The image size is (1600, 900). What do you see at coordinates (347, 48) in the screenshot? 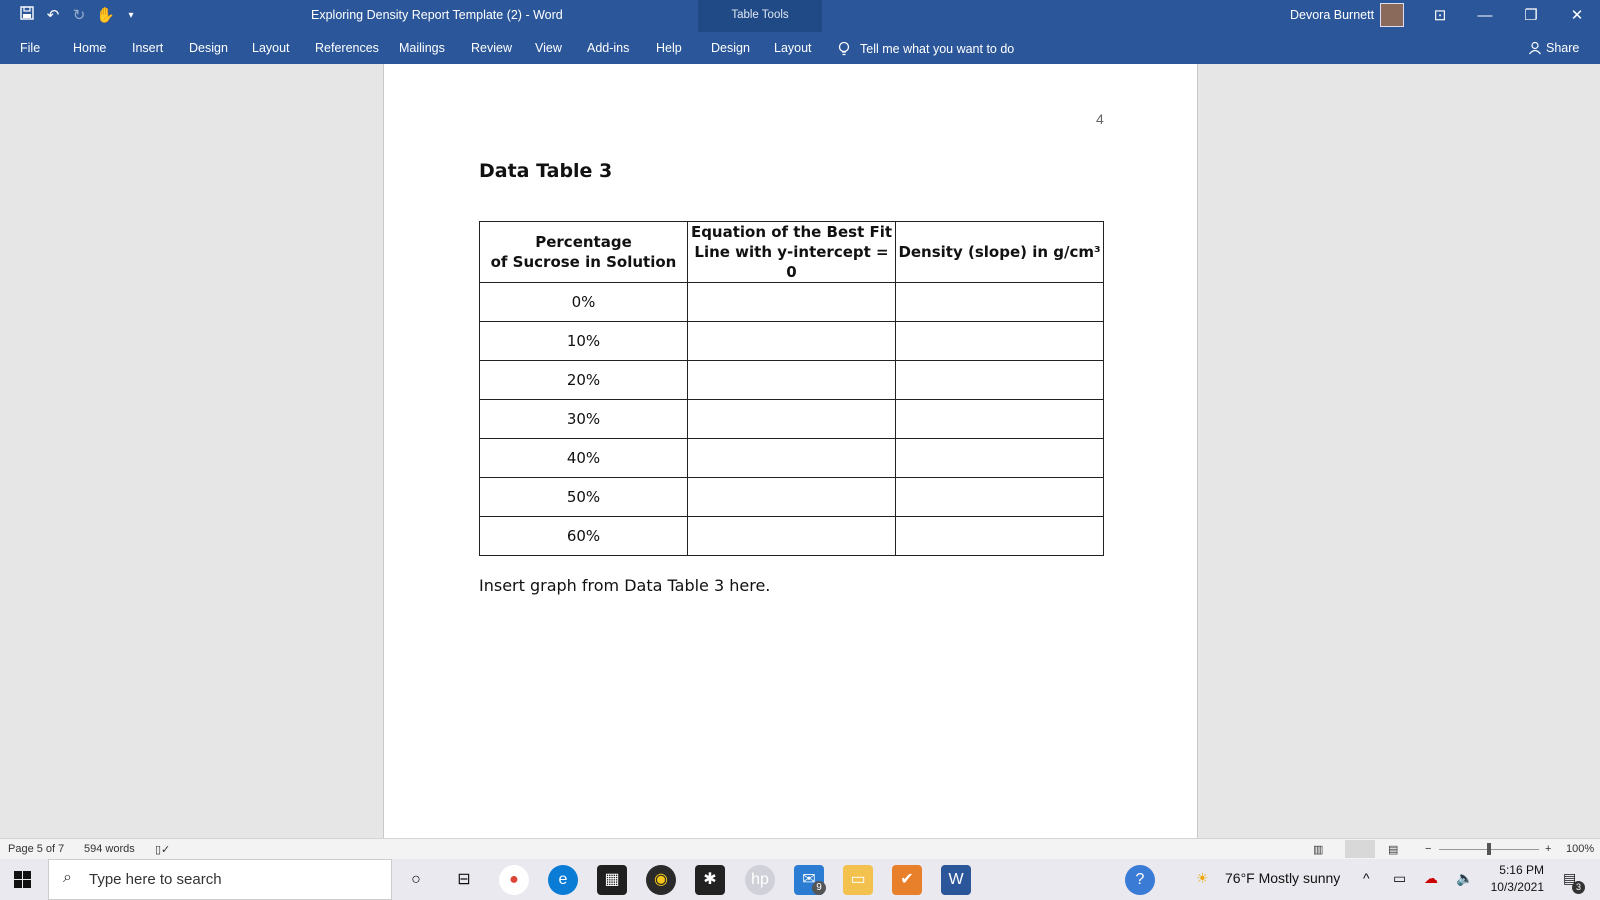
I see `tab-references: References` at bounding box center [347, 48].